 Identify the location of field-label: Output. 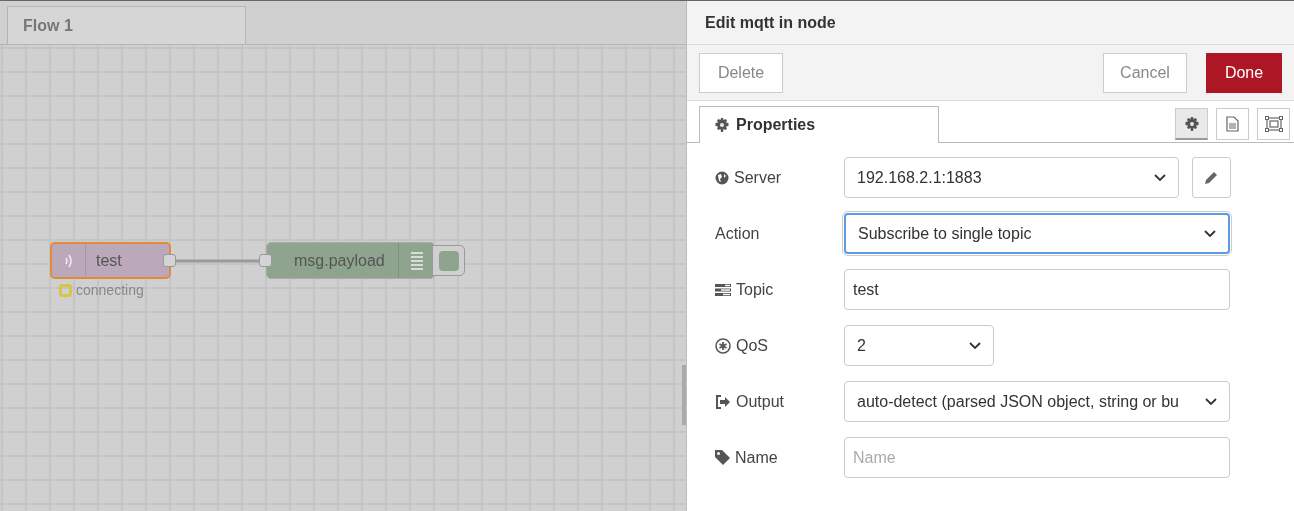
(760, 401).